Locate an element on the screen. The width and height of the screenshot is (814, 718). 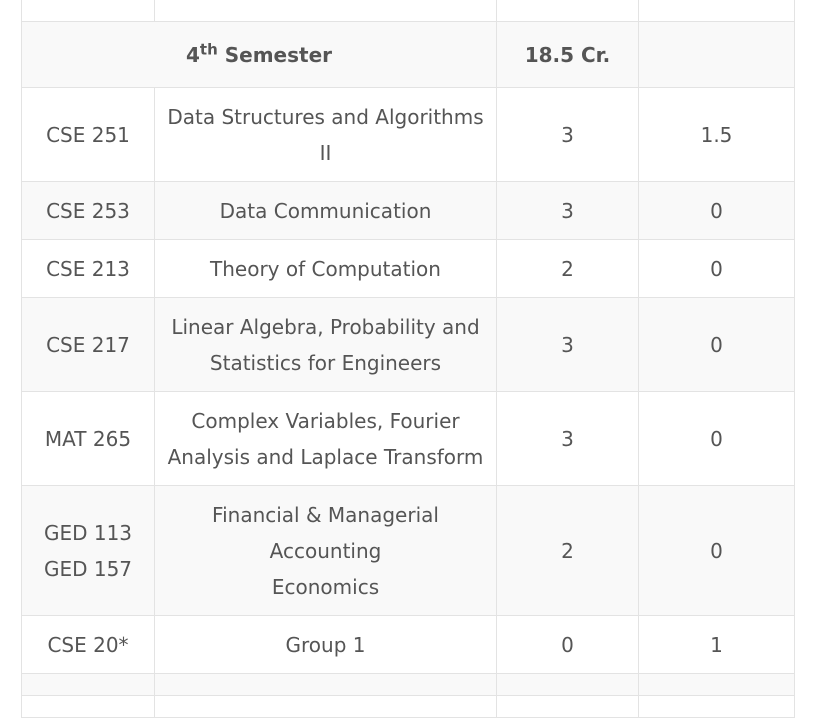
course-code: GED 113 GED 157 is located at coordinates (88, 550).